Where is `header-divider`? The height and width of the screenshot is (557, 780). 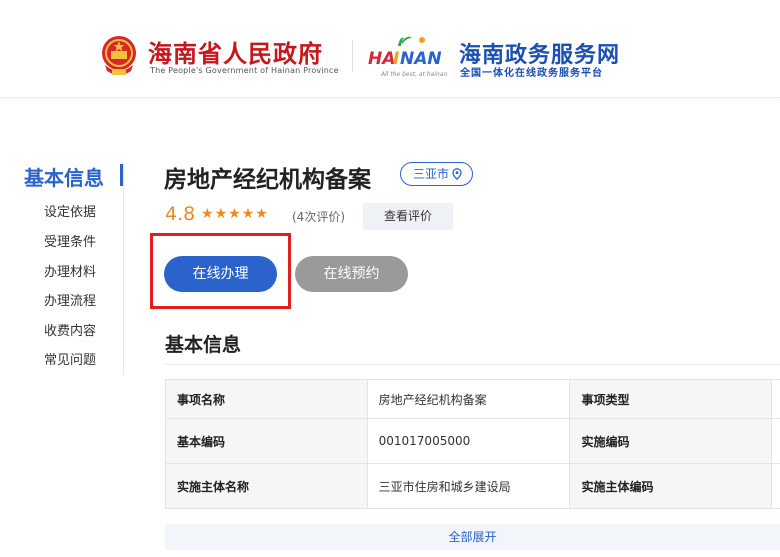 header-divider is located at coordinates (352, 56).